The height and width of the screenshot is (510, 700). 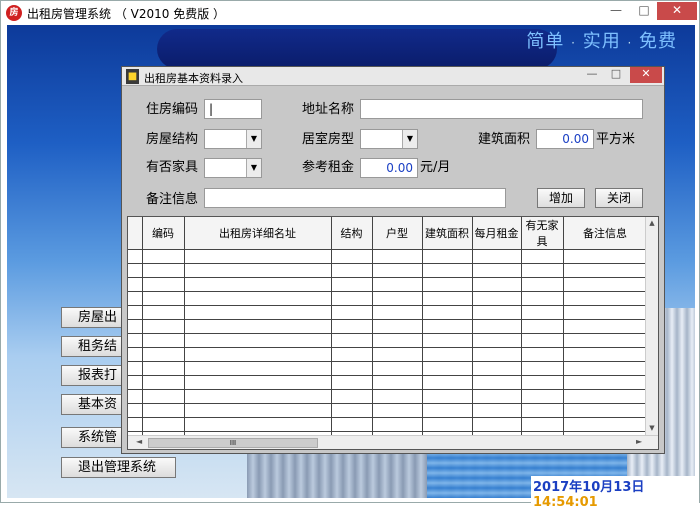 I want to click on room-type-select: ▼, so click(x=389, y=139).